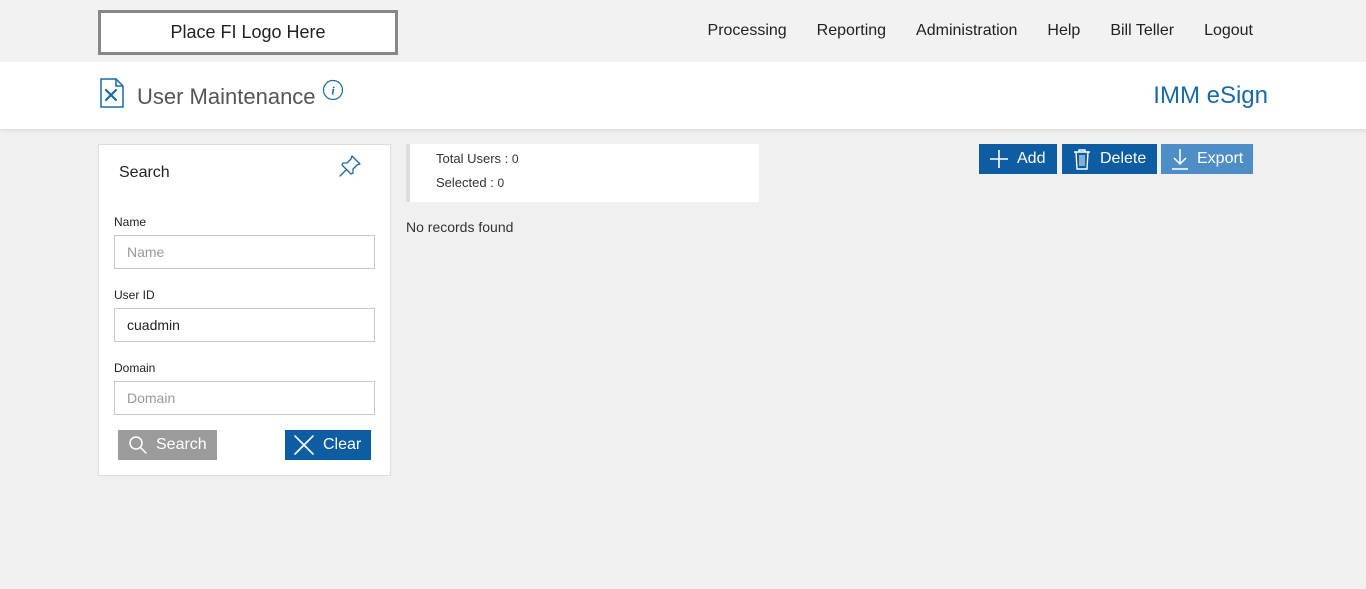  What do you see at coordinates (244, 398) in the screenshot?
I see `domain-input` at bounding box center [244, 398].